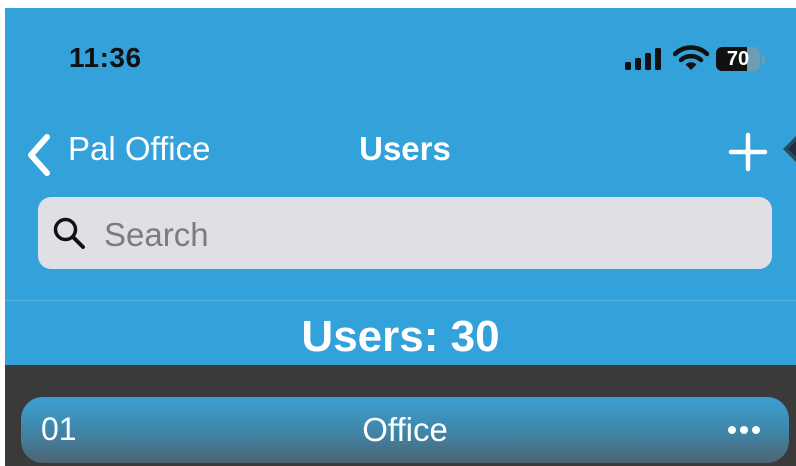 Image resolution: width=796 pixels, height=466 pixels. I want to click on back-button: Pal Office, so click(139, 149).